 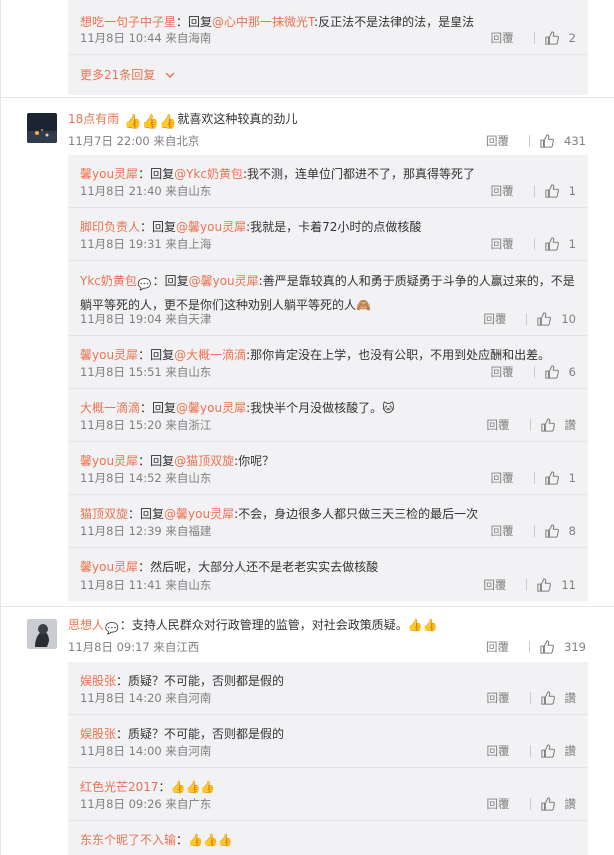 I want to click on reply-location: 来自广东, so click(x=188, y=804).